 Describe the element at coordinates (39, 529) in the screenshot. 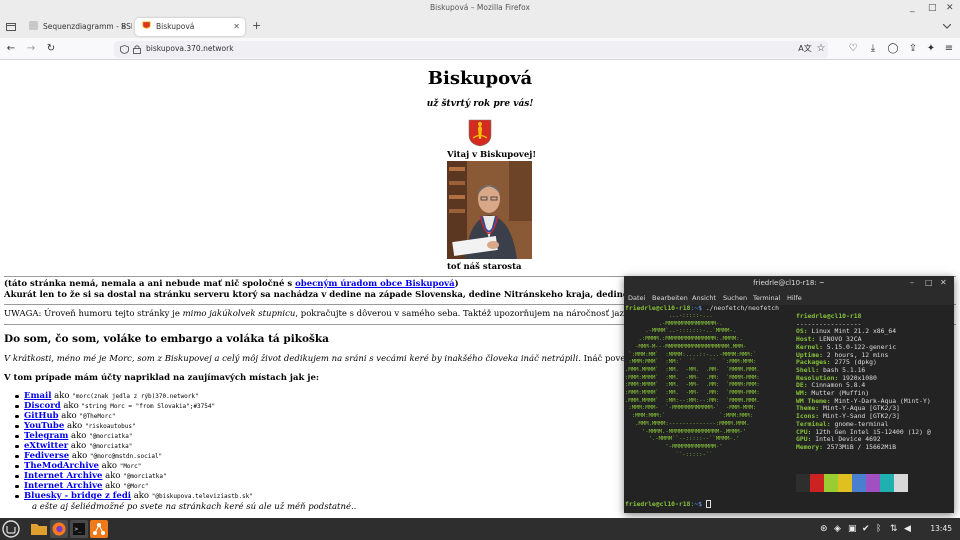

I see `folder-icon` at that location.